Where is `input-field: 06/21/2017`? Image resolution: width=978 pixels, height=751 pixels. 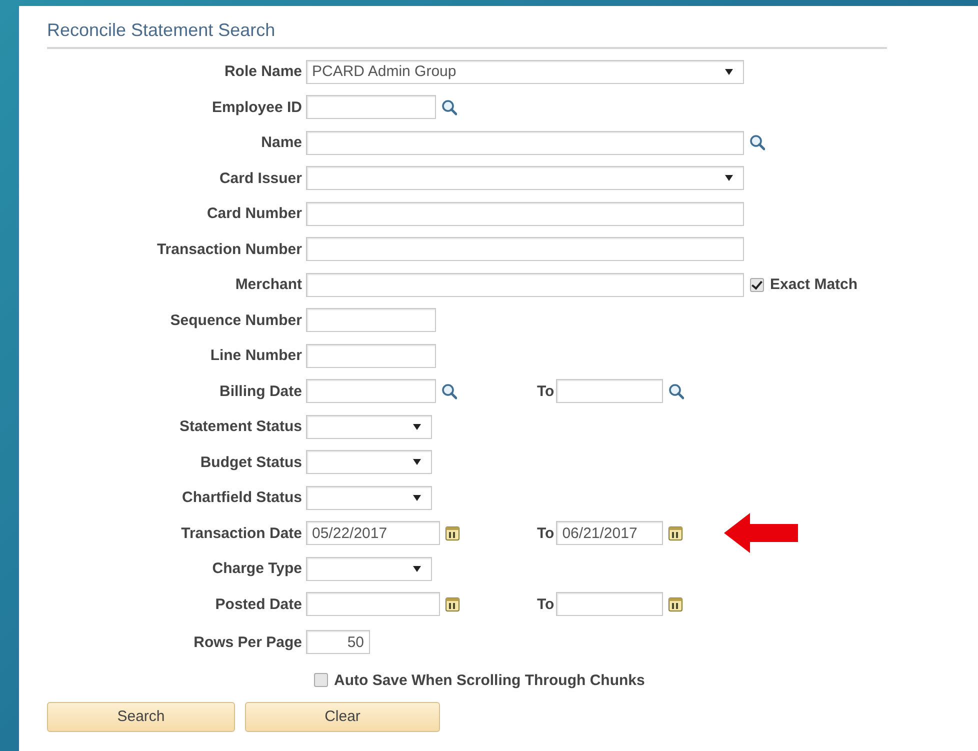
input-field: 06/21/2017 is located at coordinates (610, 533).